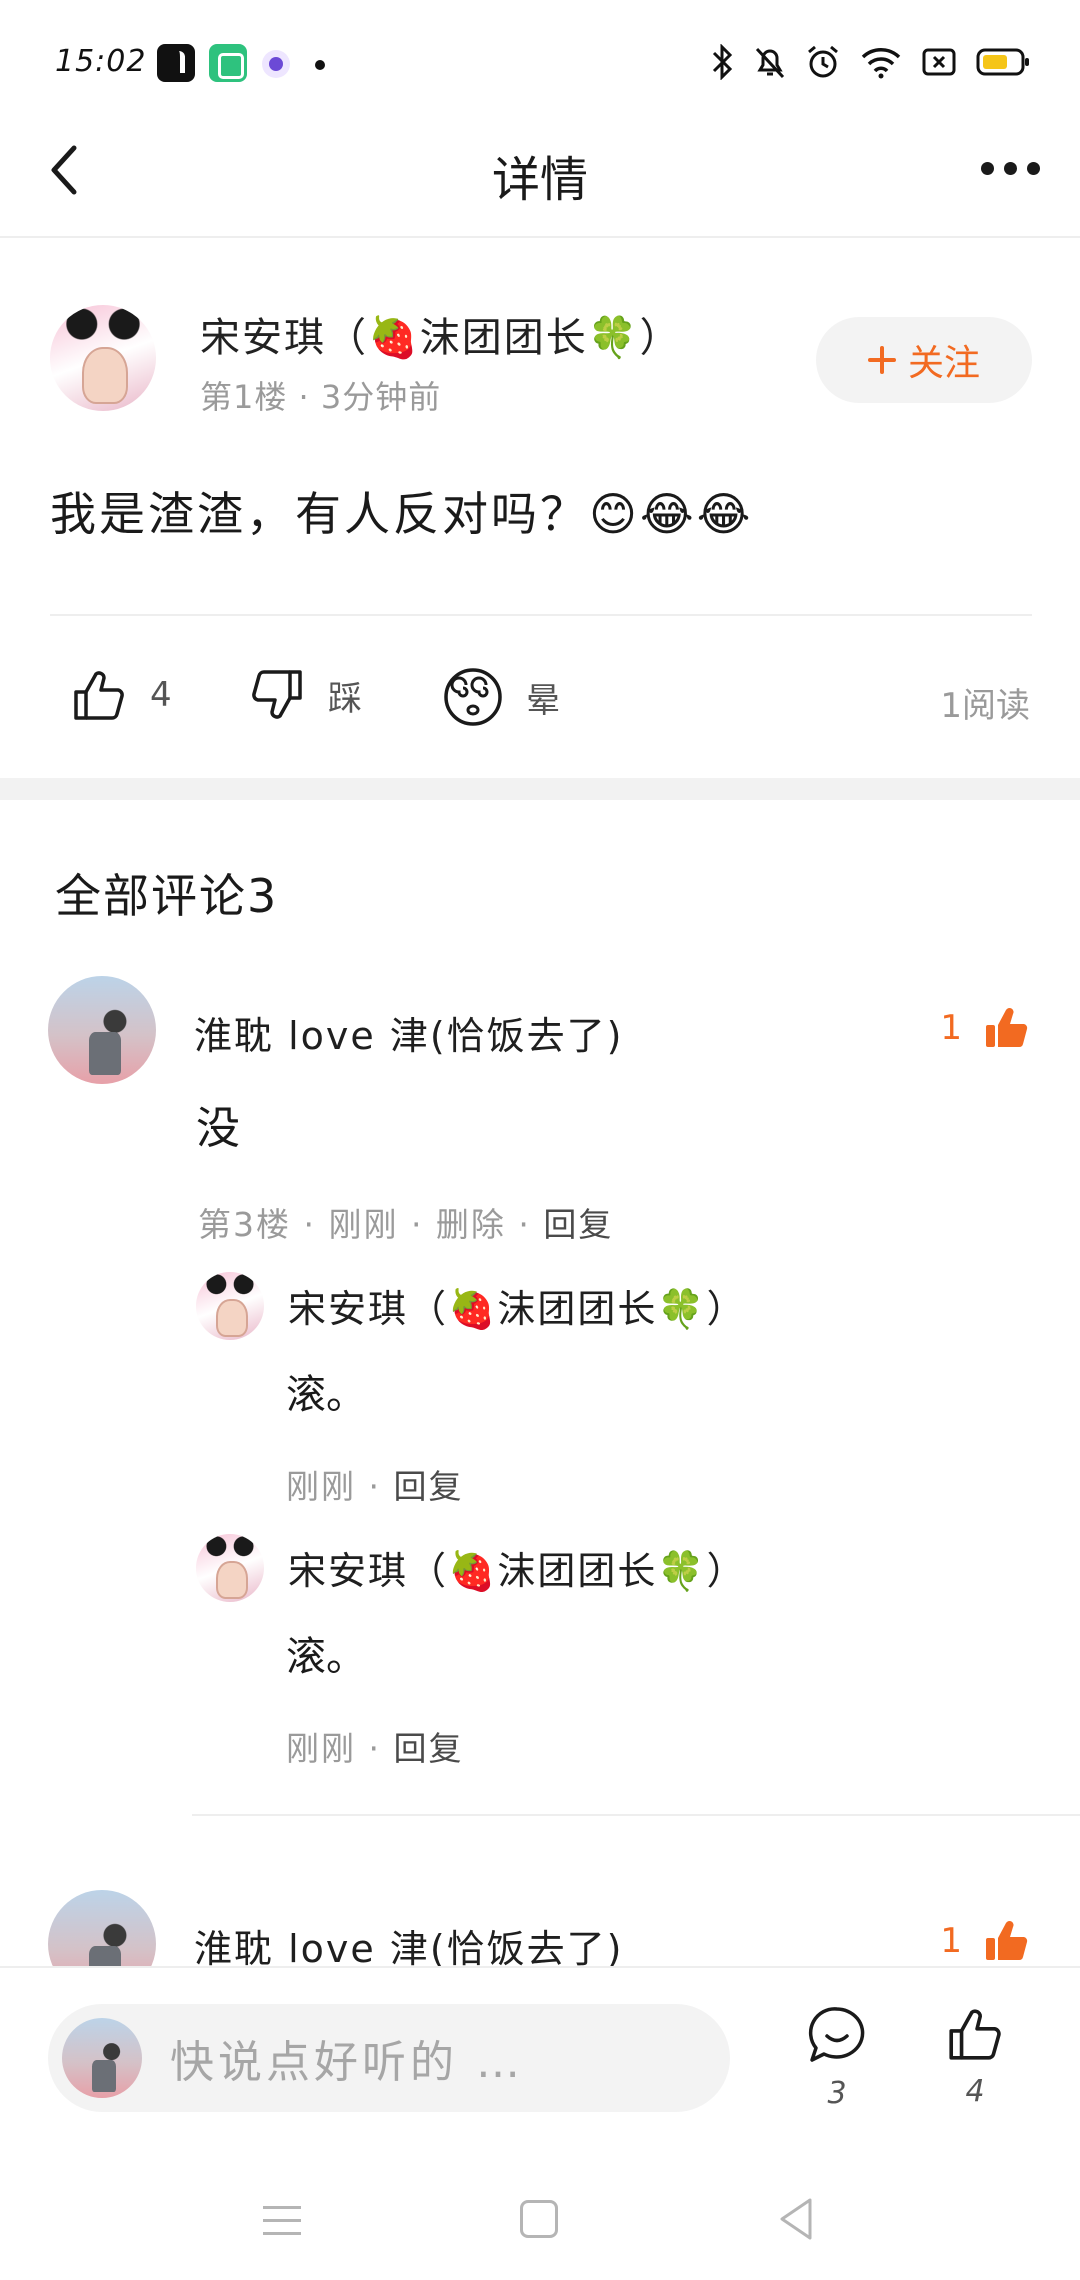 Image resolution: width=1080 pixels, height=2280 pixels. What do you see at coordinates (320, 65) in the screenshot?
I see `notification-dot` at bounding box center [320, 65].